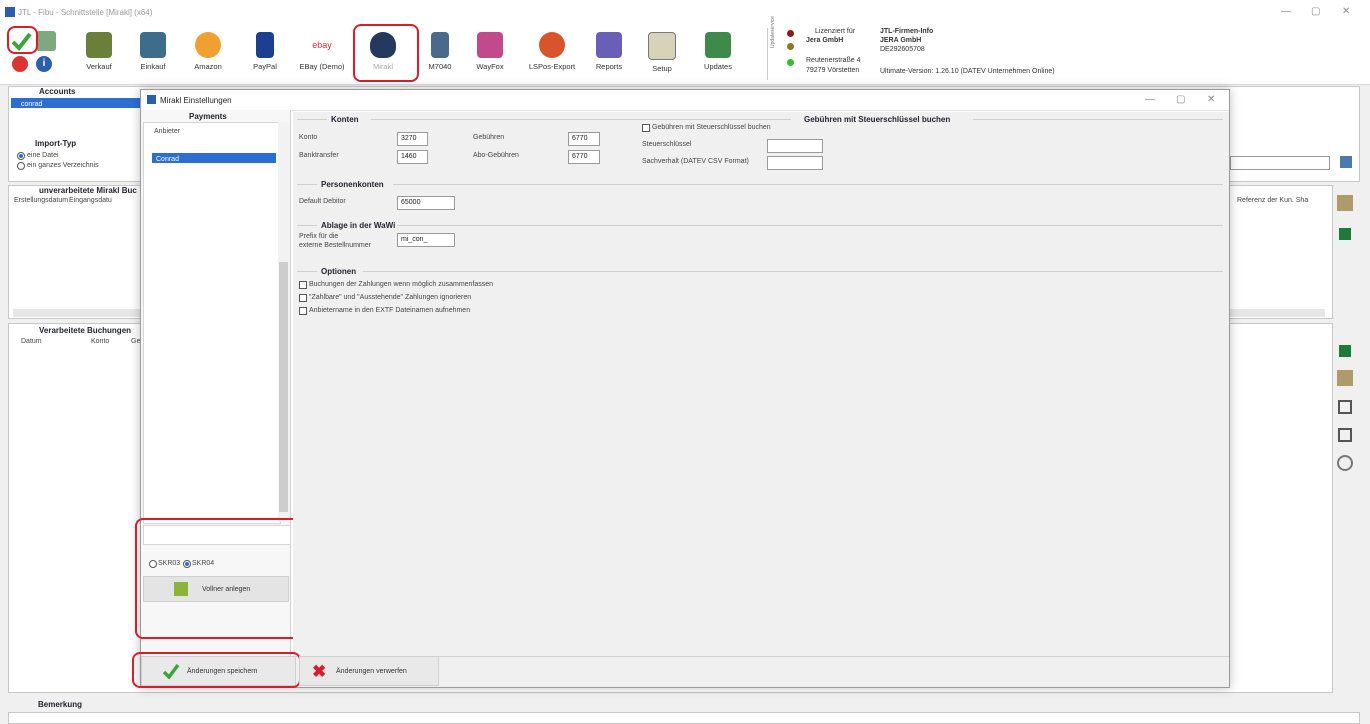 The height and width of the screenshot is (724, 1370). What do you see at coordinates (426, 240) in the screenshot?
I see `prefix-input: mi_con_` at bounding box center [426, 240].